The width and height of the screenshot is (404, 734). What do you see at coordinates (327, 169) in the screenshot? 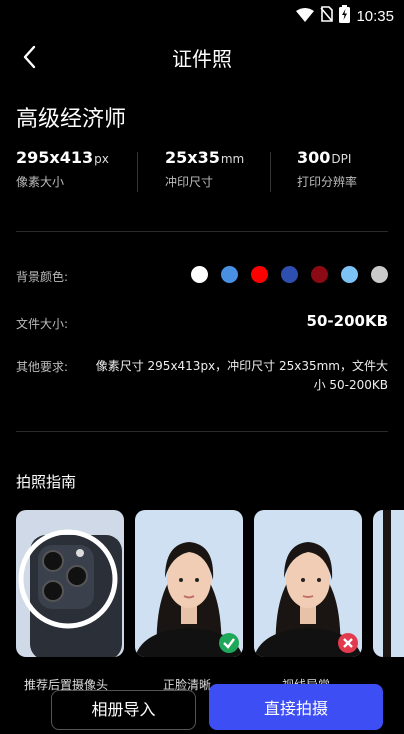
I see `spec-dpi: 300DPI 打印分辨率` at bounding box center [327, 169].